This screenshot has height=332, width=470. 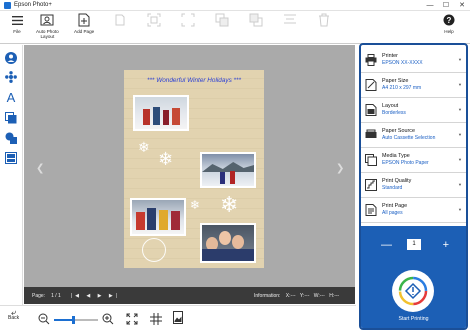 I want to click on setting-print-quality: Print Quality Standard ▼, so click(x=413, y=186).